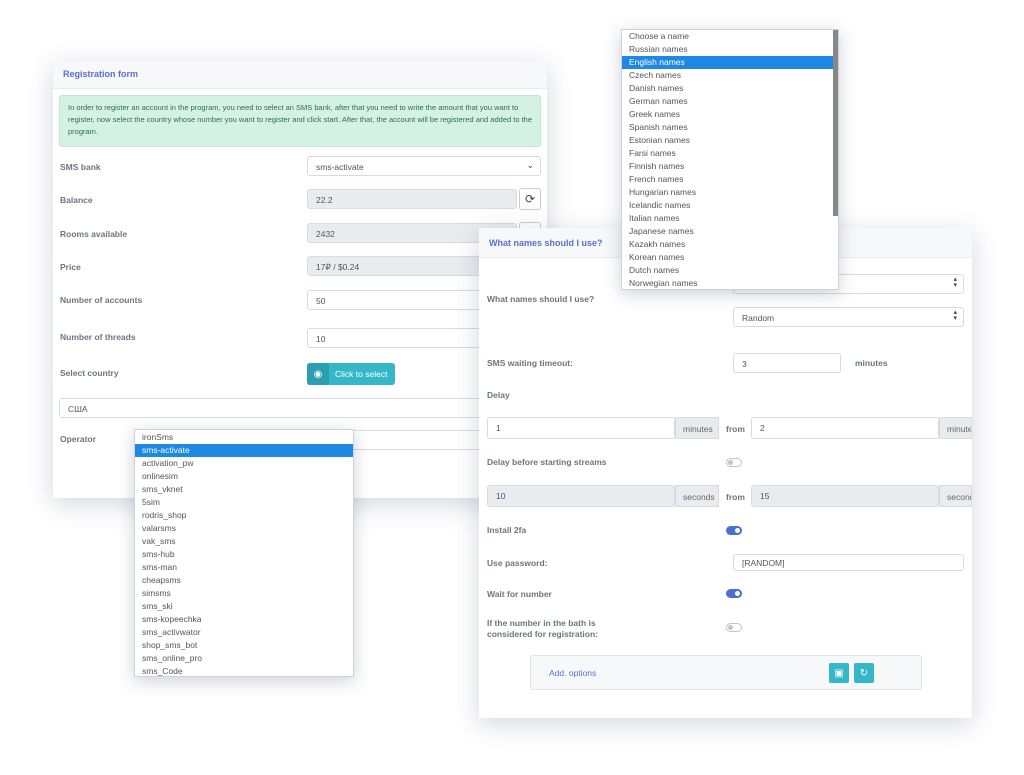 The width and height of the screenshot is (1024, 775). I want to click on reload-icon: ↻, so click(864, 673).